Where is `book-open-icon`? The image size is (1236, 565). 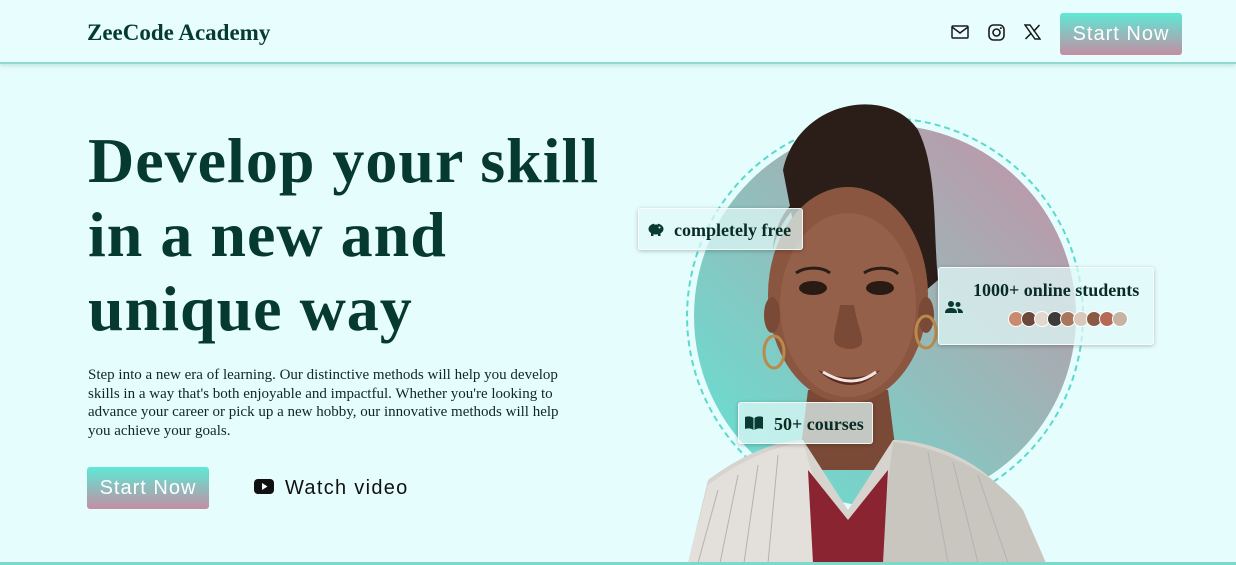 book-open-icon is located at coordinates (754, 425).